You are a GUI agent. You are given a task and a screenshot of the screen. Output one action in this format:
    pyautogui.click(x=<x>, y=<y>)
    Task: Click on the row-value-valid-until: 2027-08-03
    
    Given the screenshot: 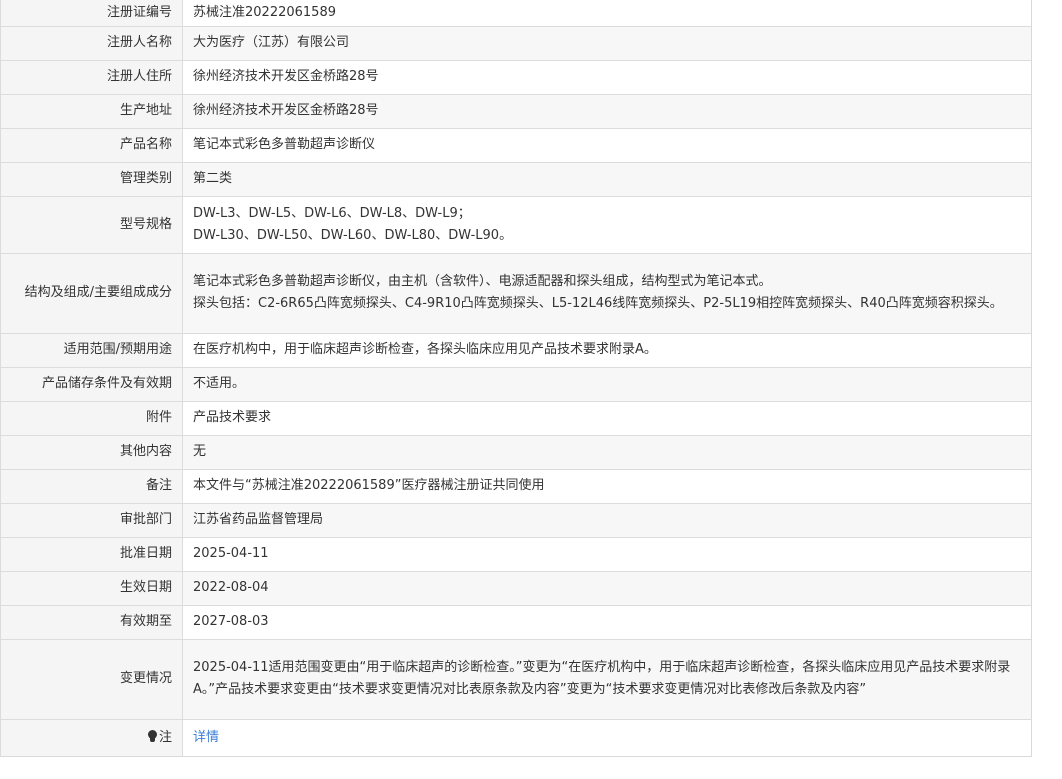 What is the action you would take?
    pyautogui.click(x=606, y=621)
    